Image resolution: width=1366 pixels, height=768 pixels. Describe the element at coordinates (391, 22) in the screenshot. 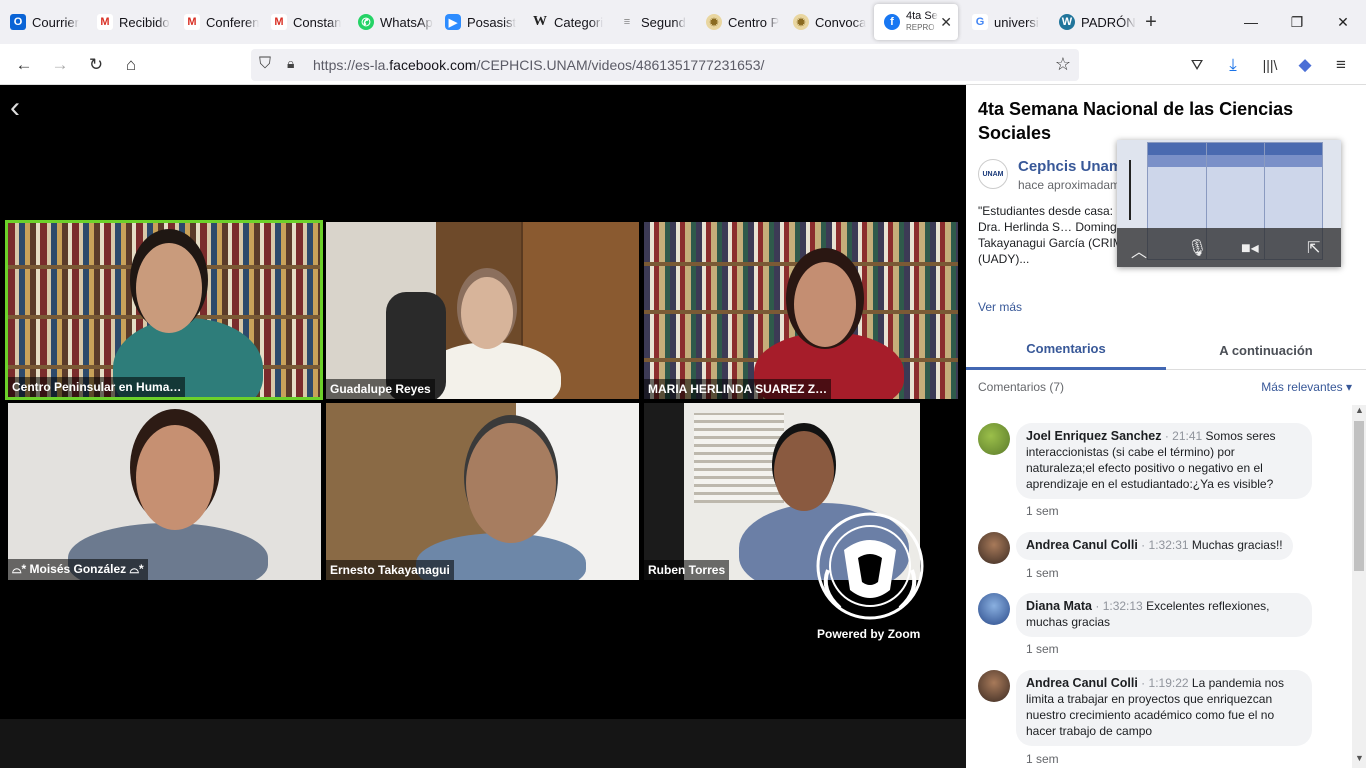

I see `browser-tab: ✆ WhatsAp` at that location.